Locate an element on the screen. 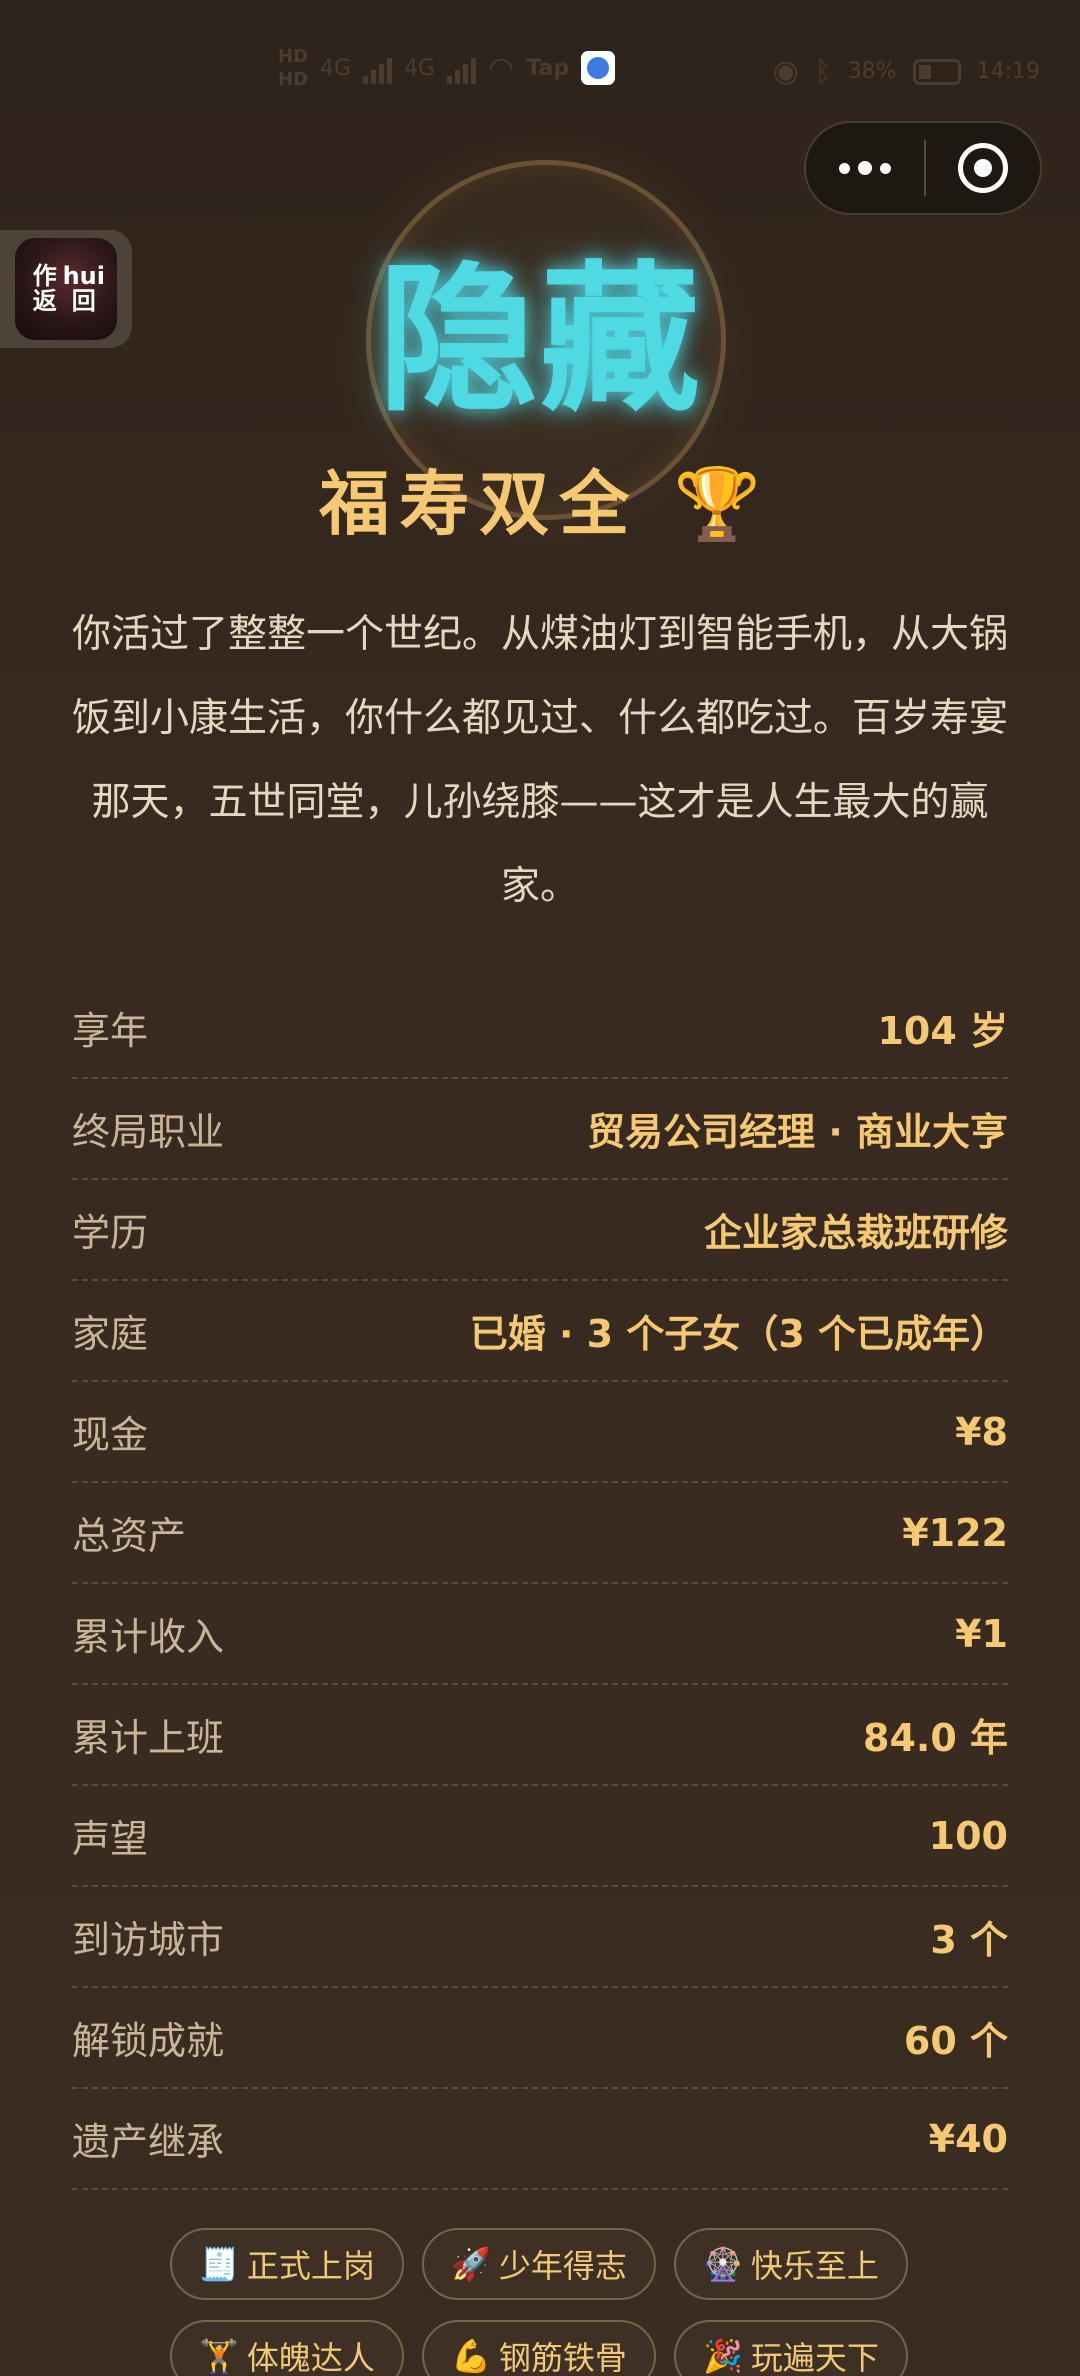  achievement-label: 玩遍天下 is located at coordinates (814, 2357).